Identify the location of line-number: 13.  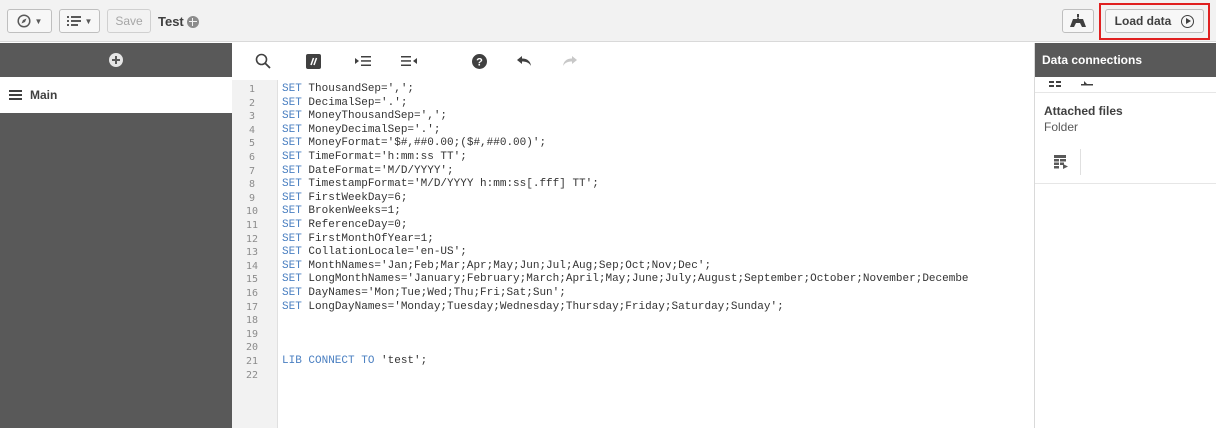
(252, 253).